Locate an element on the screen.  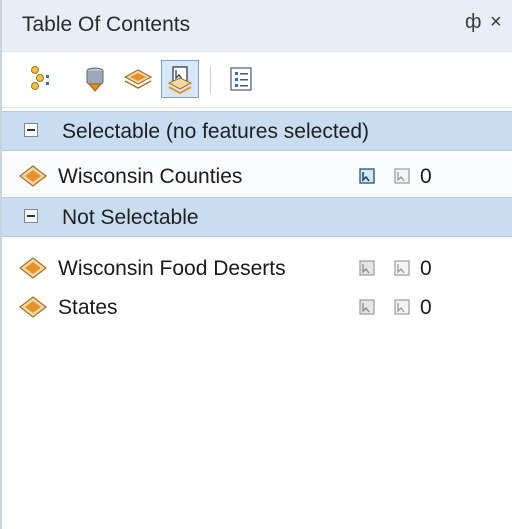
group-header-selectable: Selectable (no features selected) is located at coordinates (257, 131).